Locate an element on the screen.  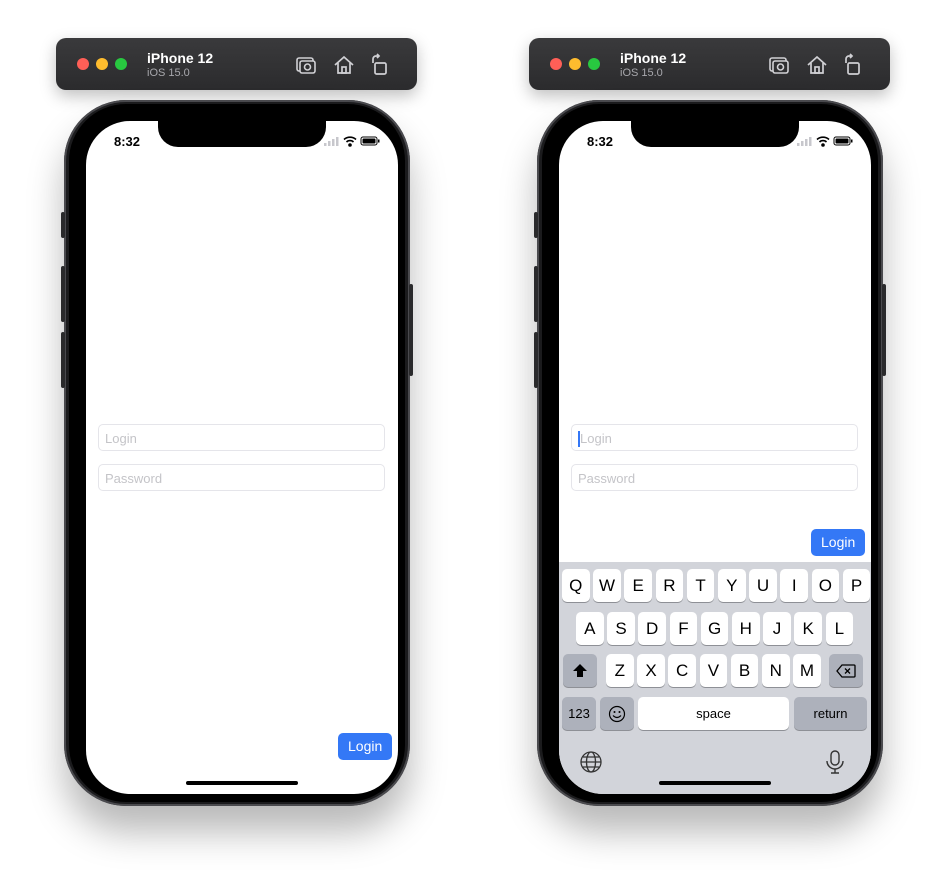
key-s: S is located at coordinates (621, 628).